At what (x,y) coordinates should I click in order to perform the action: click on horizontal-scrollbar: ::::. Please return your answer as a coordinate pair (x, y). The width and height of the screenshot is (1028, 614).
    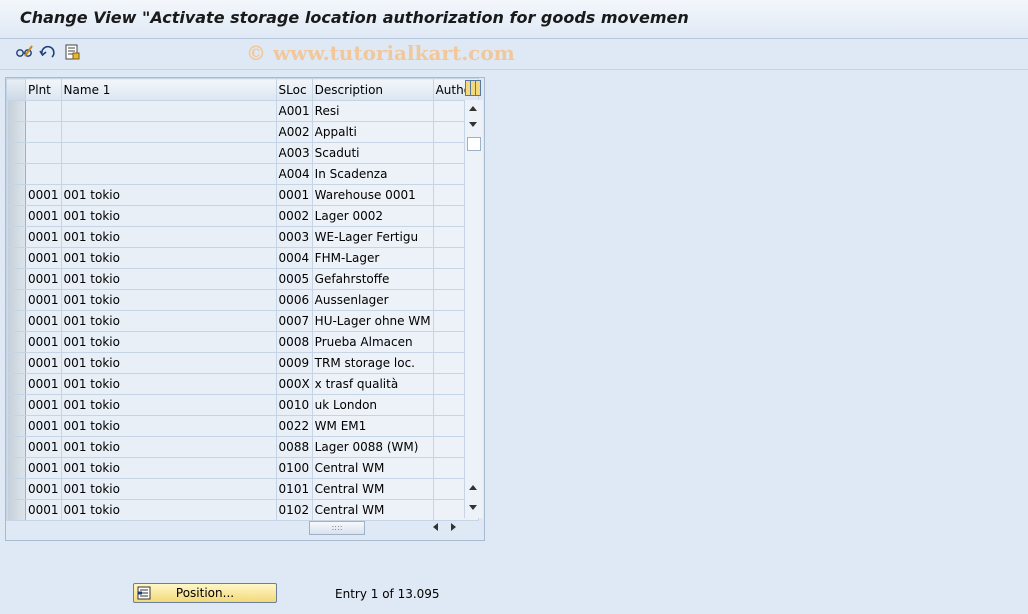
    Looking at the image, I should click on (387, 527).